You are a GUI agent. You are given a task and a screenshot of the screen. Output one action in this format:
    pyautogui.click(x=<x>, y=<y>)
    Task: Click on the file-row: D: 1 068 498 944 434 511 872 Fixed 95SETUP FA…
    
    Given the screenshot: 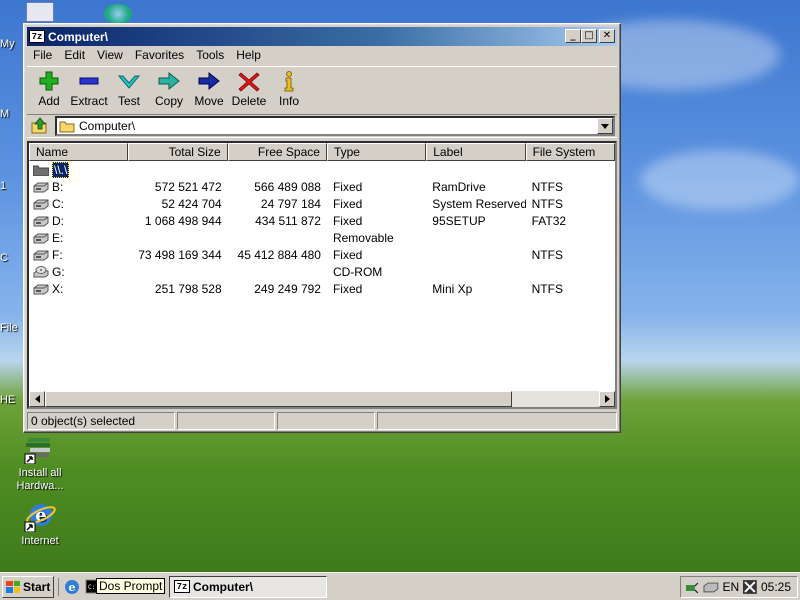 What is the action you would take?
    pyautogui.click(x=322, y=220)
    